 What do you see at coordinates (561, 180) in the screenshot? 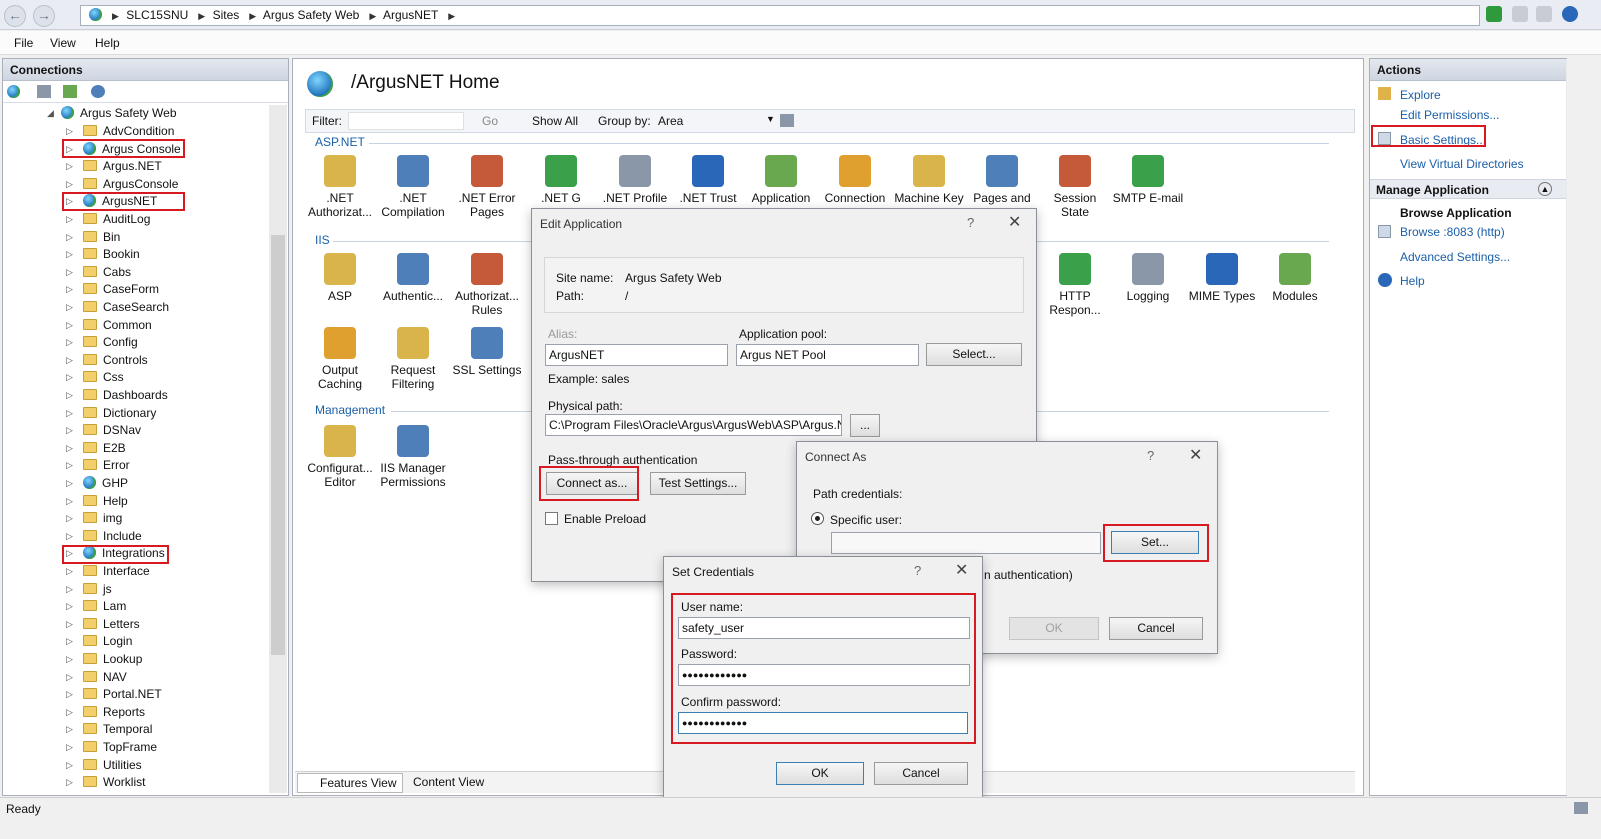
I see `feature-item: .NET G` at bounding box center [561, 180].